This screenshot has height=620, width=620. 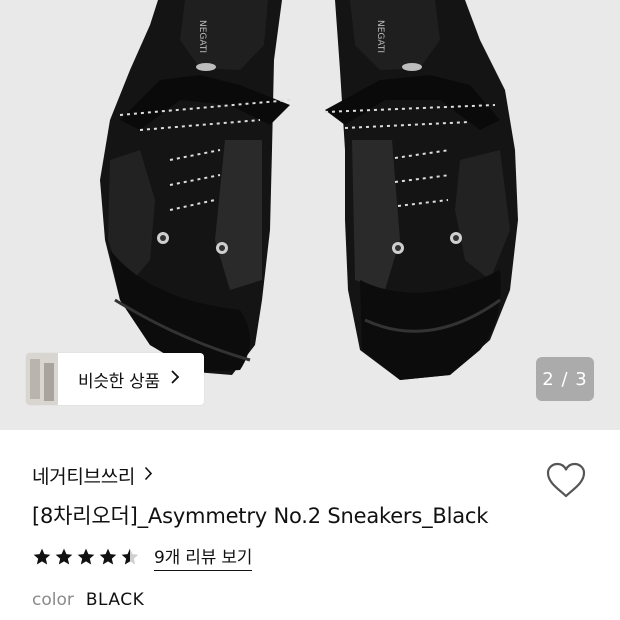 What do you see at coordinates (115, 600) in the screenshot?
I see `color-value: BLACK` at bounding box center [115, 600].